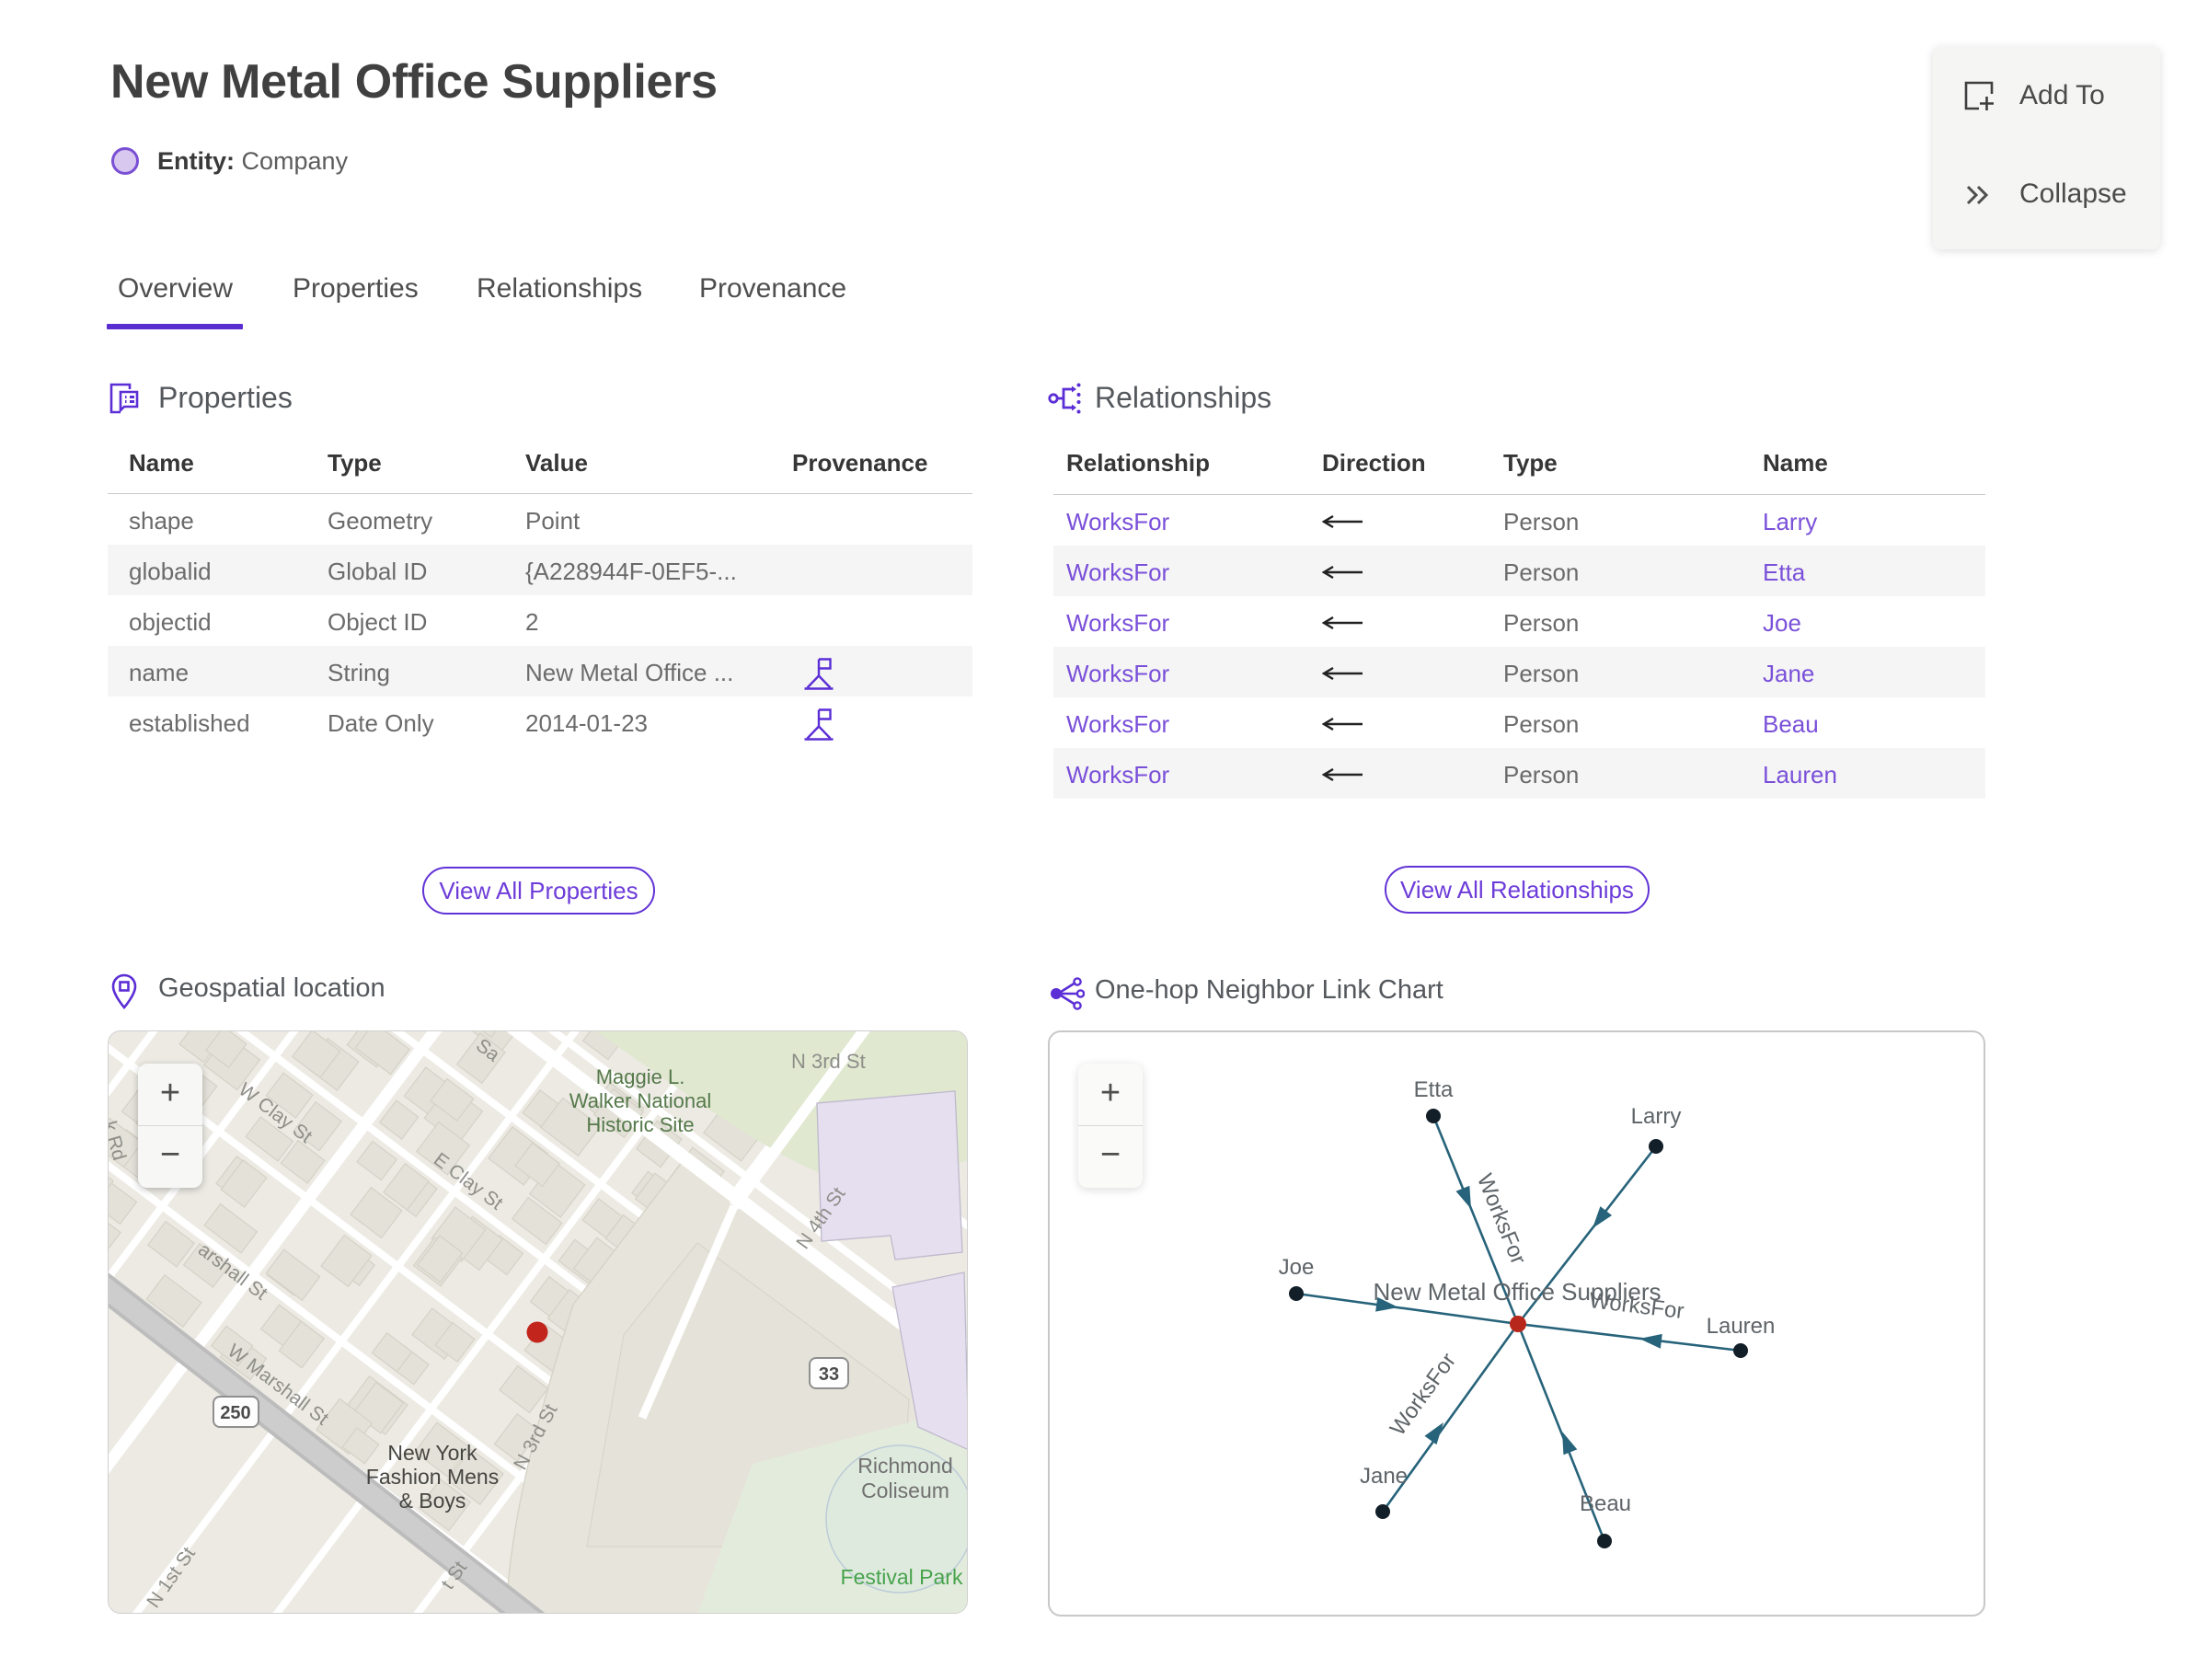 The height and width of the screenshot is (1680, 2208). Describe the element at coordinates (905, 1466) in the screenshot. I see `svg-text: Richmond` at that location.